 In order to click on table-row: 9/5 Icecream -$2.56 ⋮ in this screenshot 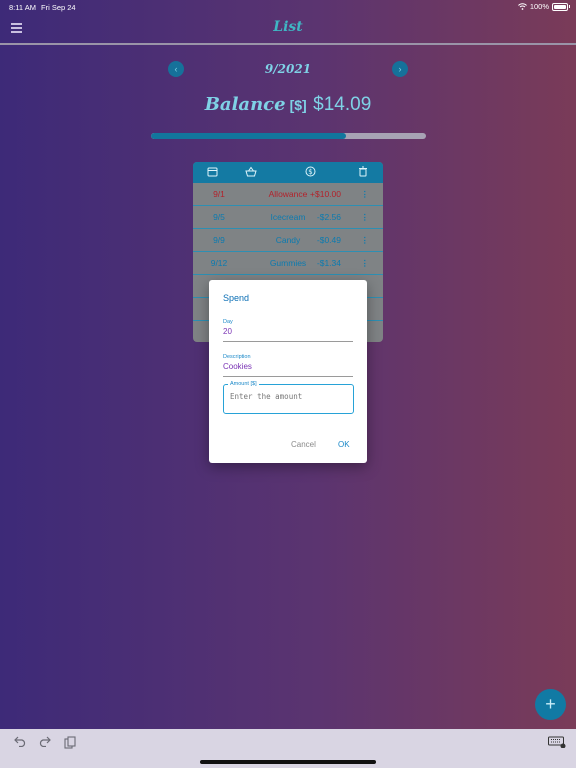, I will do `click(288, 217)`.